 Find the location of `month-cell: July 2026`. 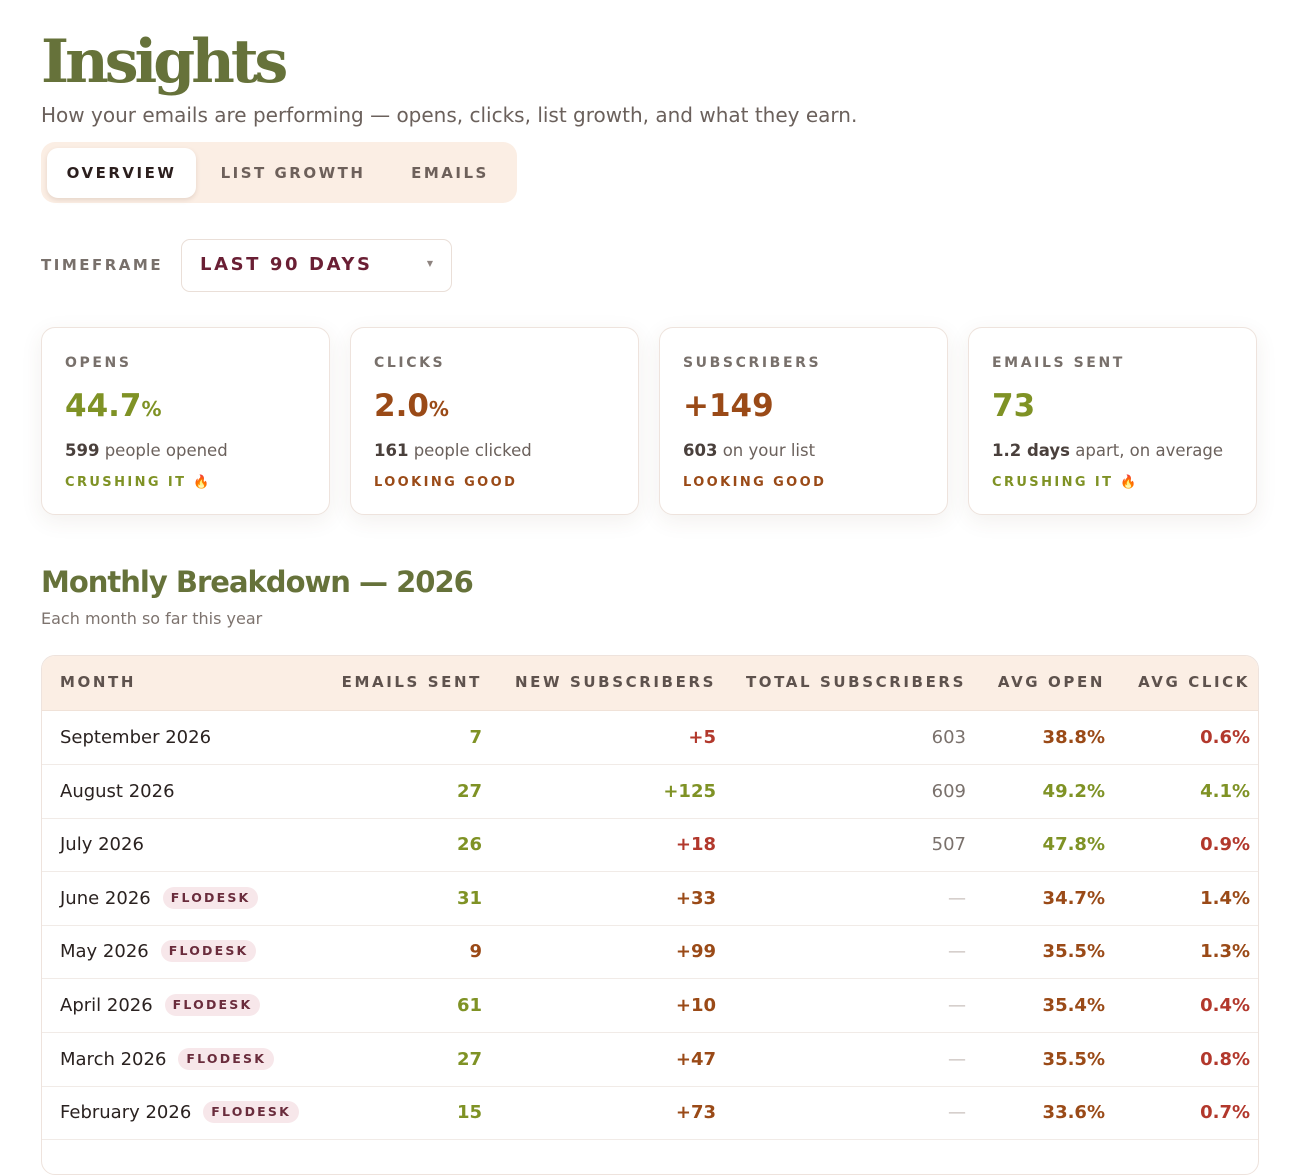

month-cell: July 2026 is located at coordinates (102, 845).